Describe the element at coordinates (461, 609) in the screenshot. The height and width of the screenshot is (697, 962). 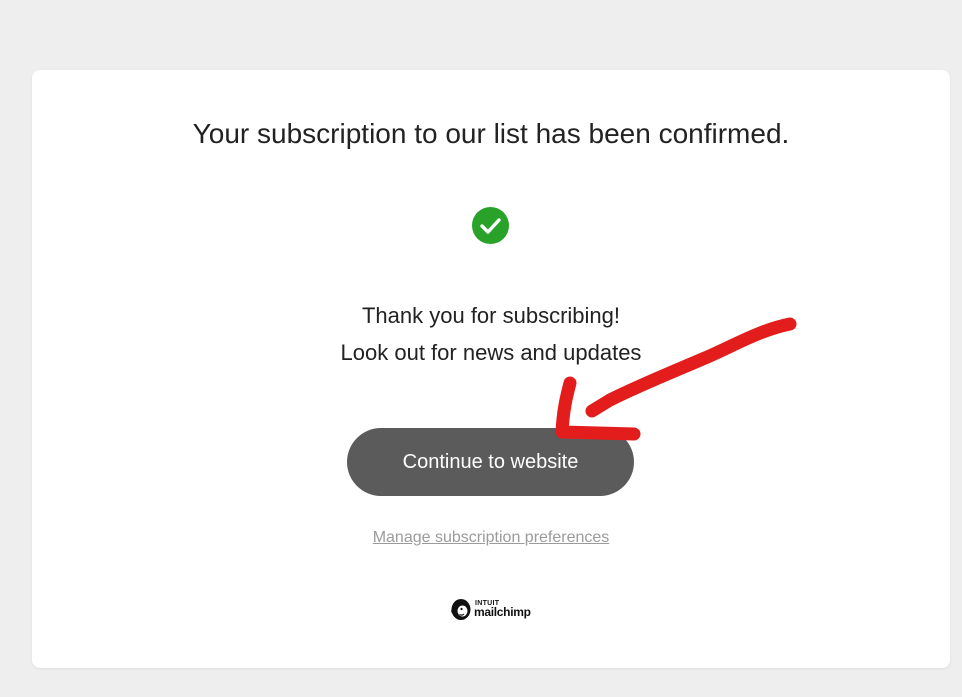
I see `mailchimp-freddie-icon` at that location.